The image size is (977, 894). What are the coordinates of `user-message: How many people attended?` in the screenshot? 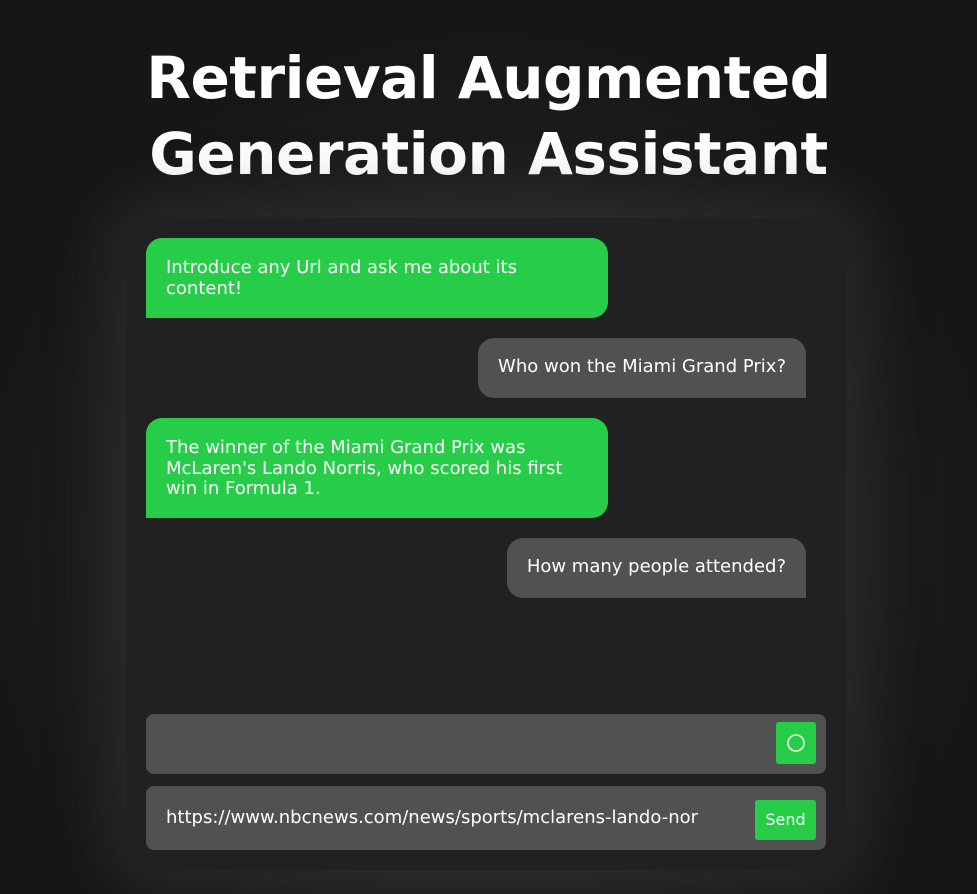 It's located at (656, 568).